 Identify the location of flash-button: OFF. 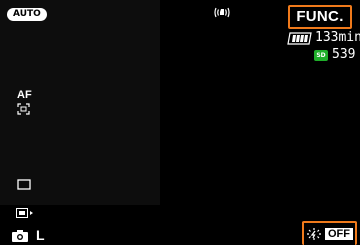
(329, 233).